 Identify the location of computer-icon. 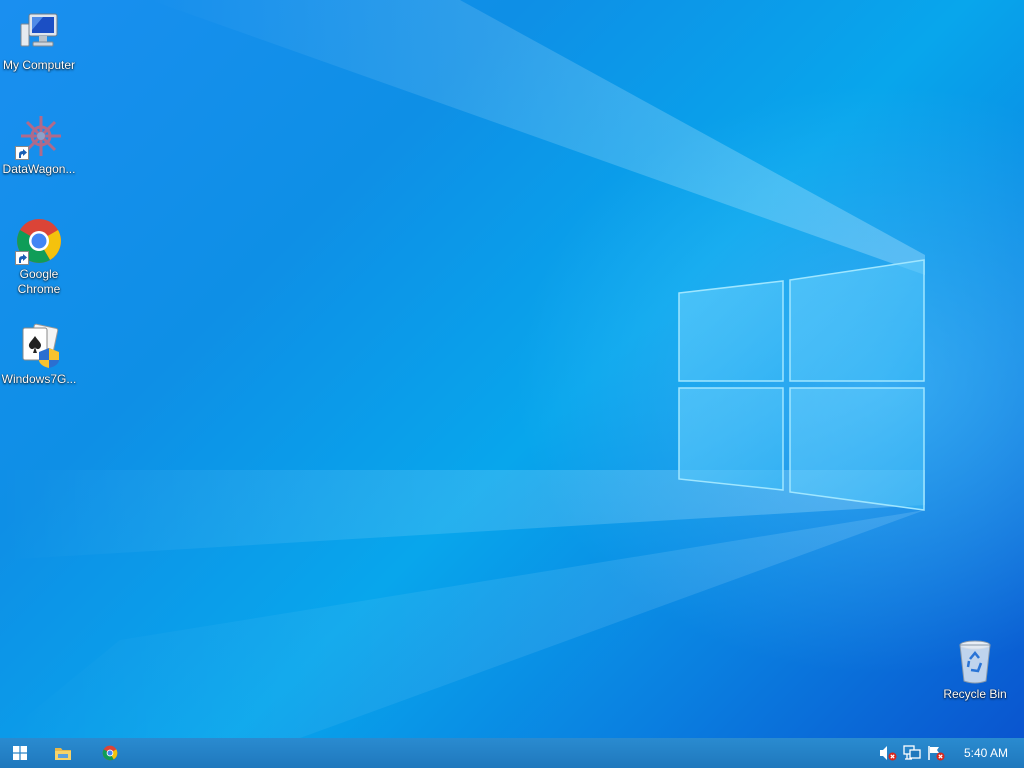
(39, 32).